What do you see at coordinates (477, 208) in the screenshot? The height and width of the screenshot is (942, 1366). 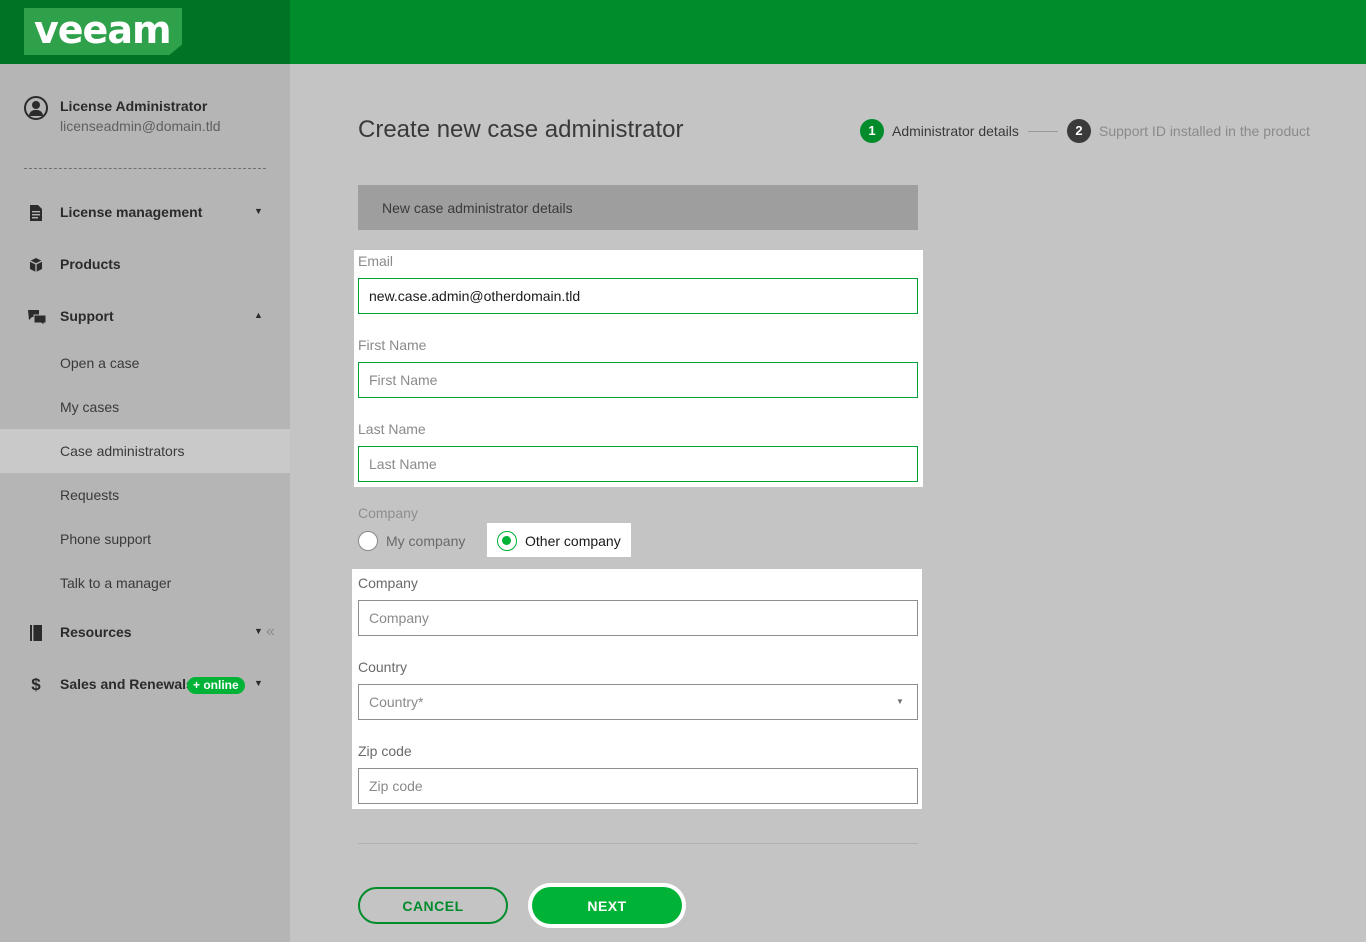 I see `section-header-label: New case administrator details` at bounding box center [477, 208].